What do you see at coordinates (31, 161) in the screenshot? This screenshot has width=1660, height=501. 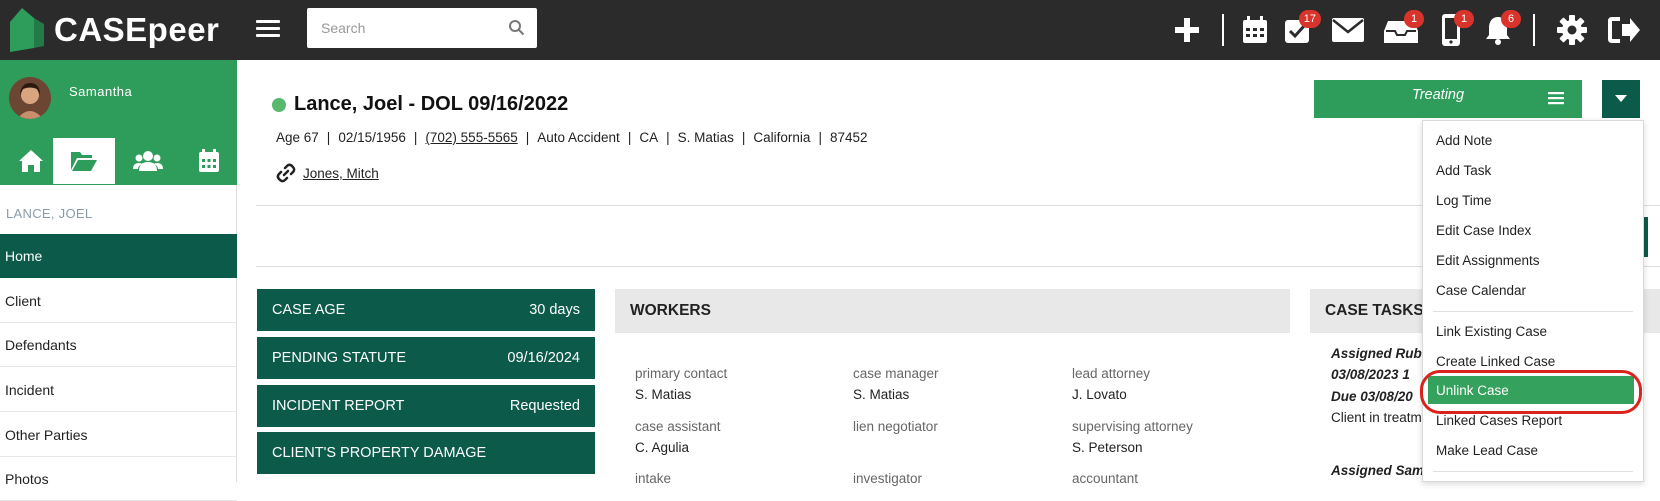 I see `home-icon` at bounding box center [31, 161].